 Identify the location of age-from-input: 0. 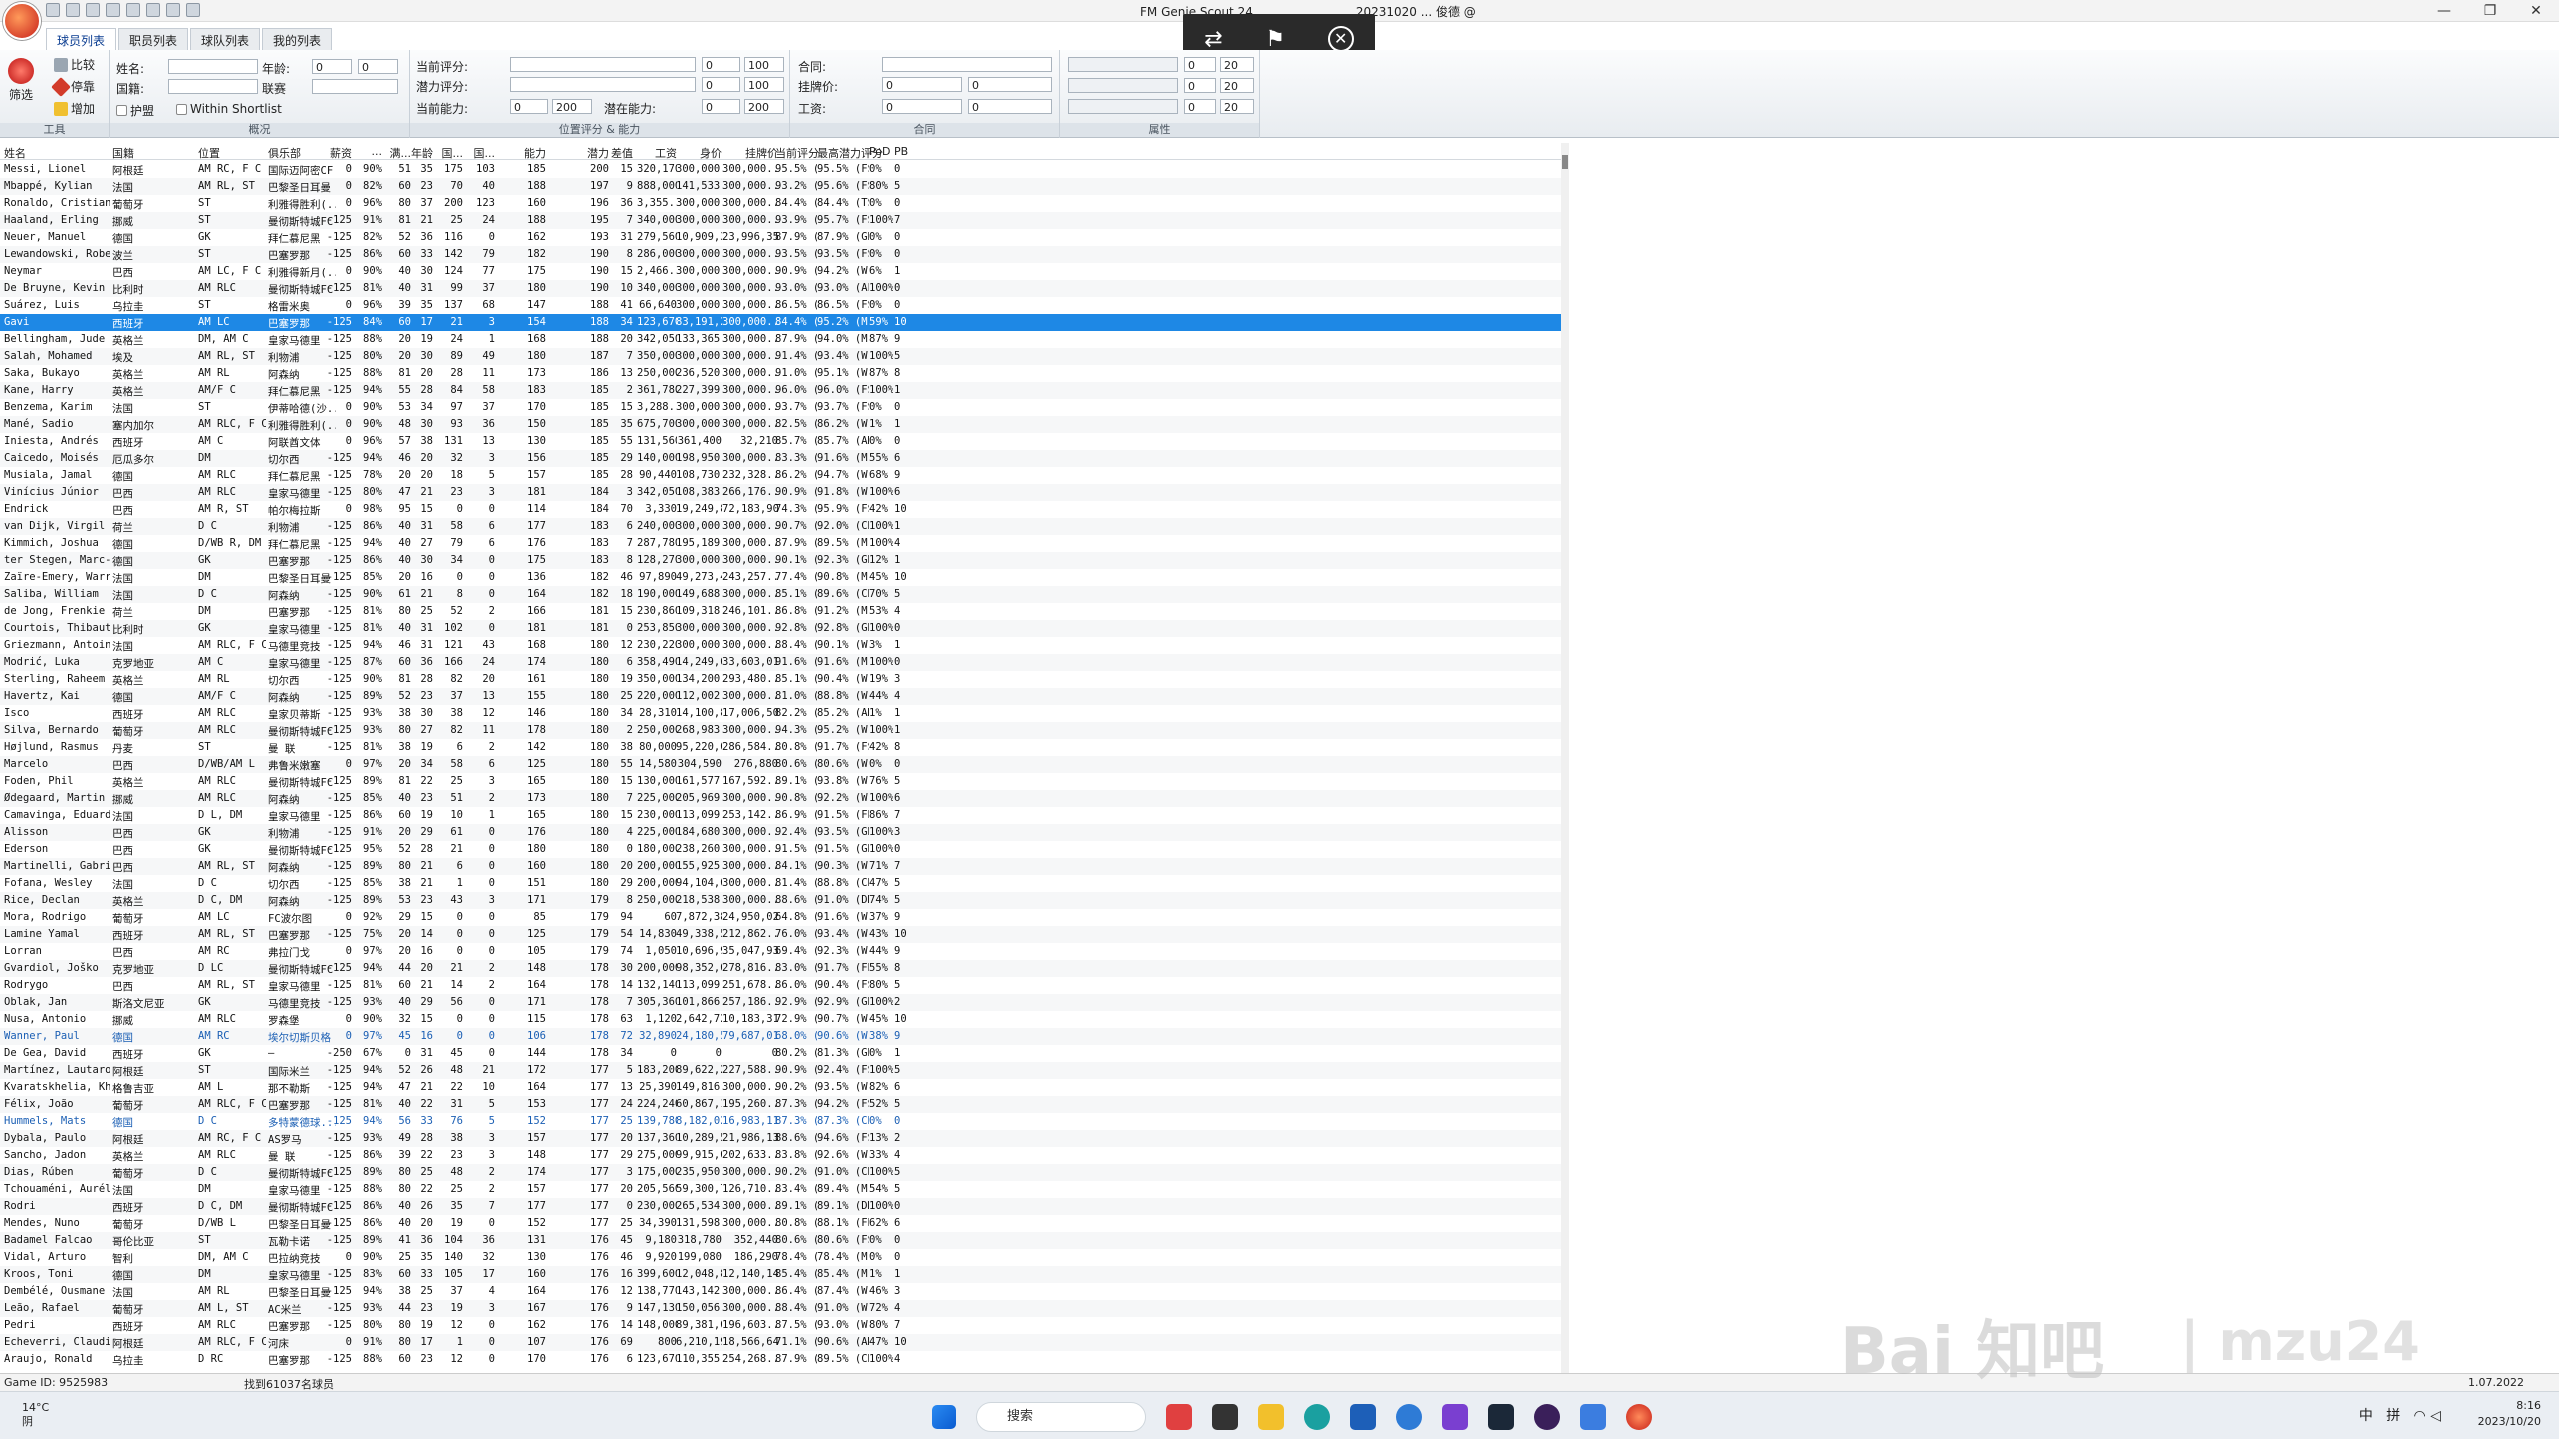
(332, 66).